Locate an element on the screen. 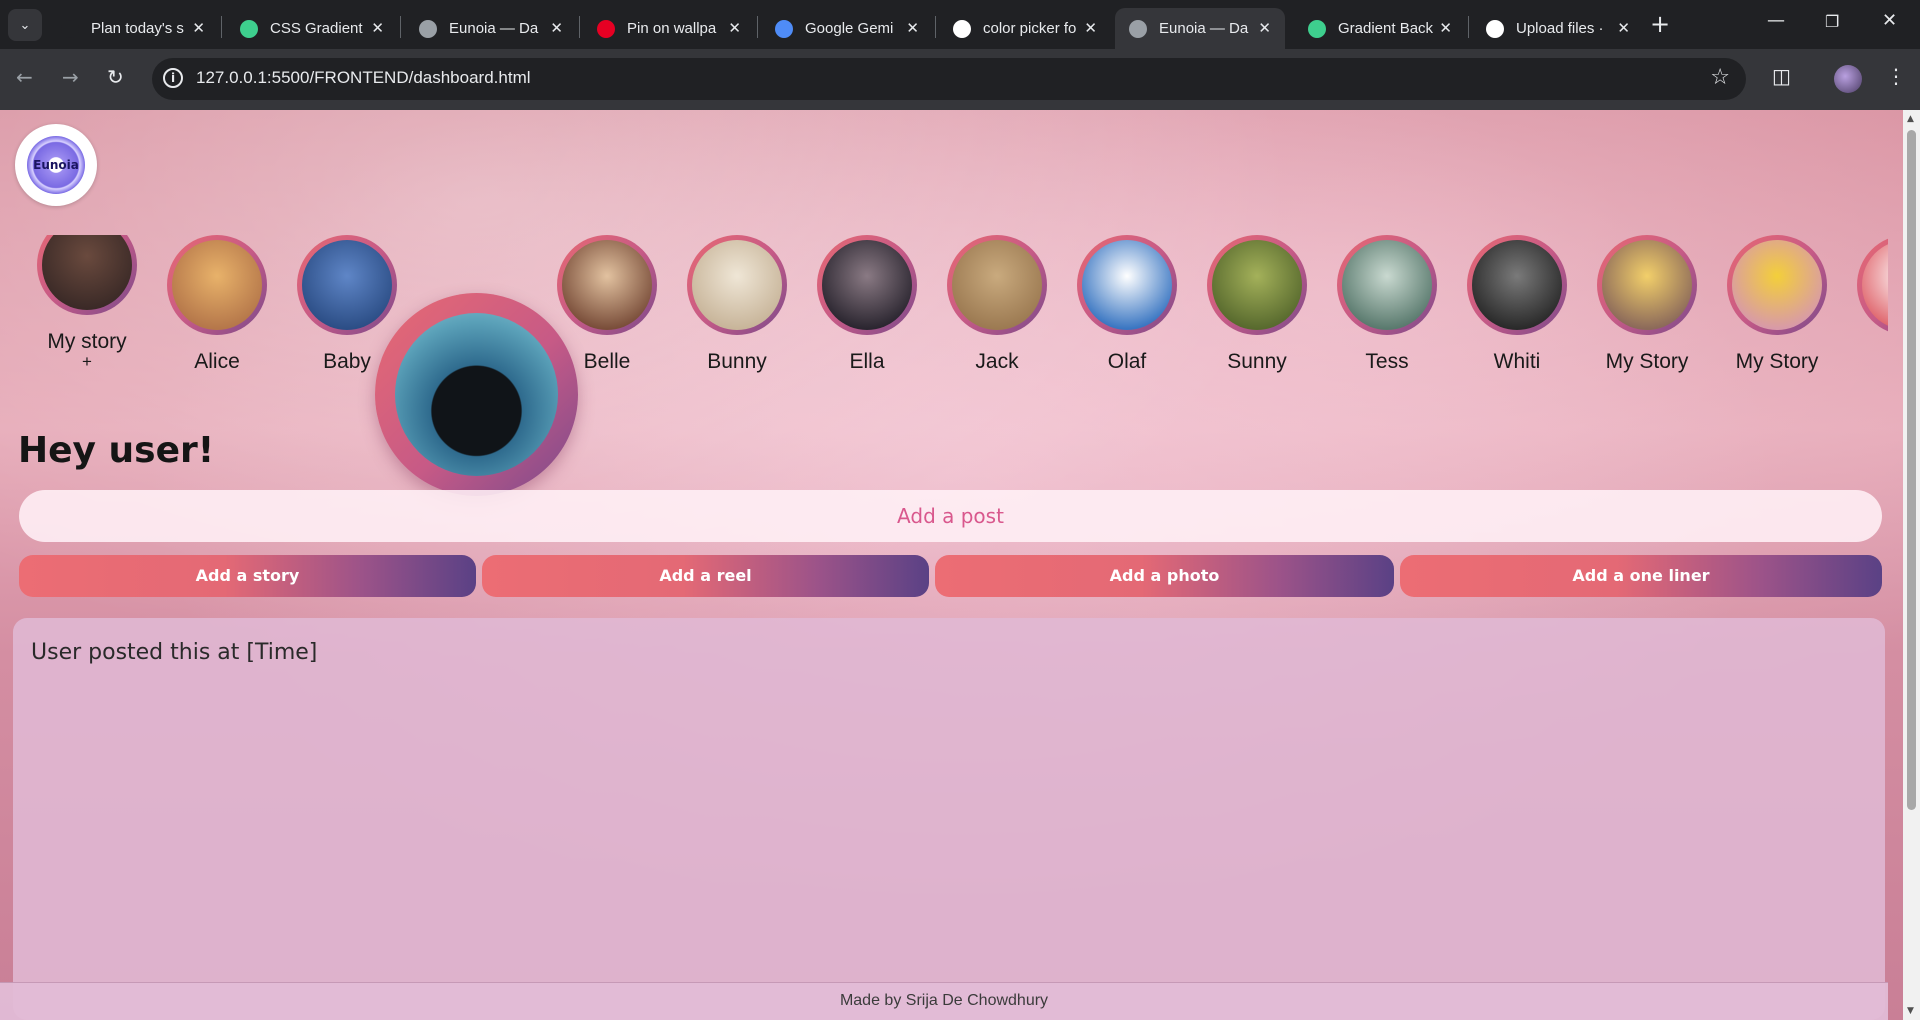 This screenshot has width=1920, height=1020. tab-title: Upload files · is located at coordinates (1560, 28).